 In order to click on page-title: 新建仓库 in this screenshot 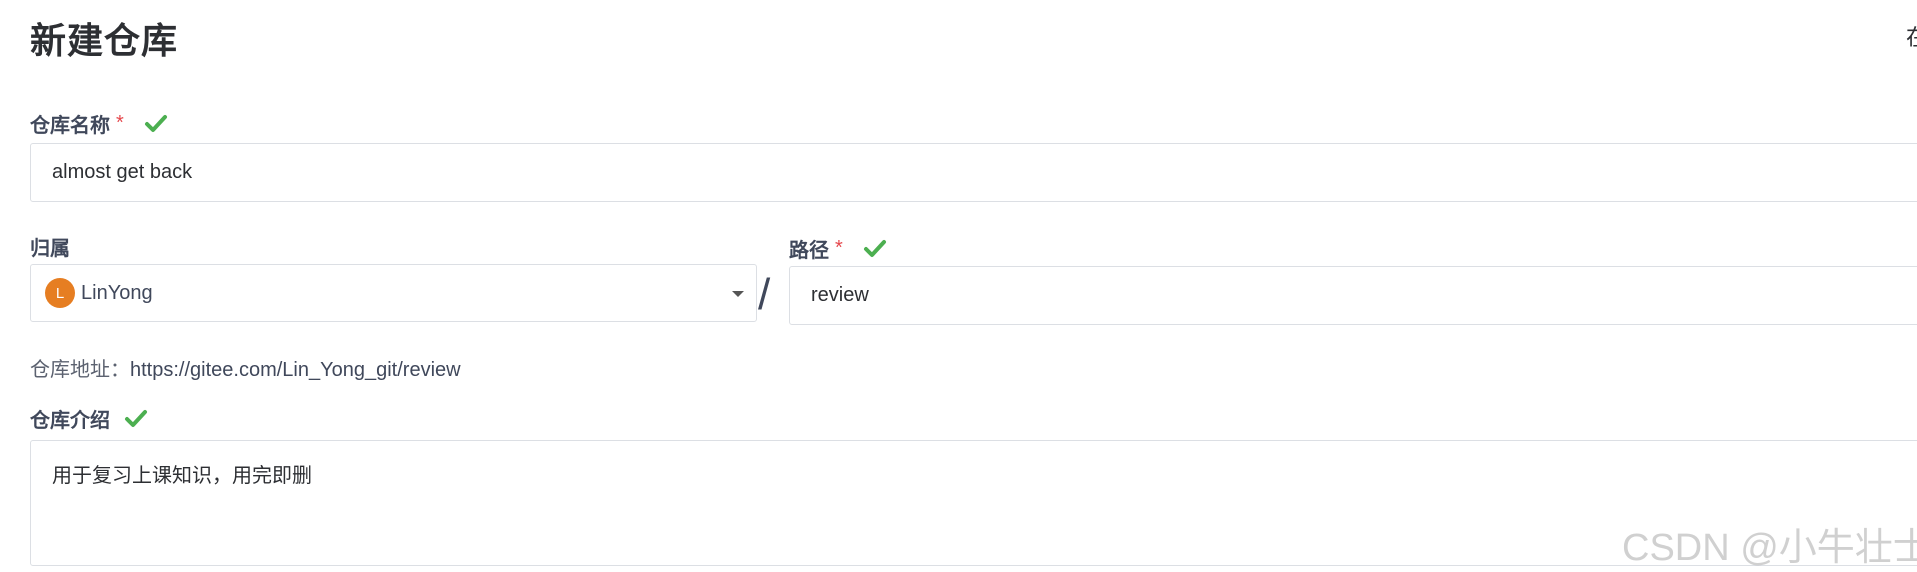, I will do `click(104, 40)`.